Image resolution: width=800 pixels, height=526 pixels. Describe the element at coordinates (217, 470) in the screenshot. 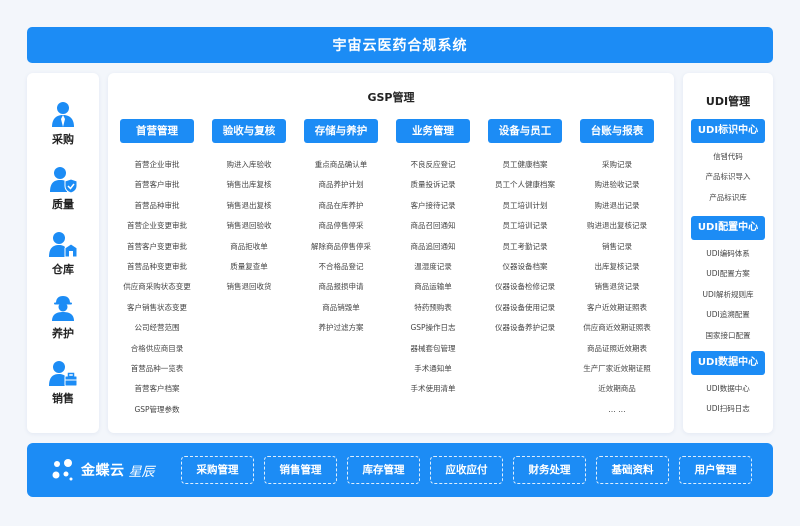

I see `module-purchase-button: 采购管理` at that location.